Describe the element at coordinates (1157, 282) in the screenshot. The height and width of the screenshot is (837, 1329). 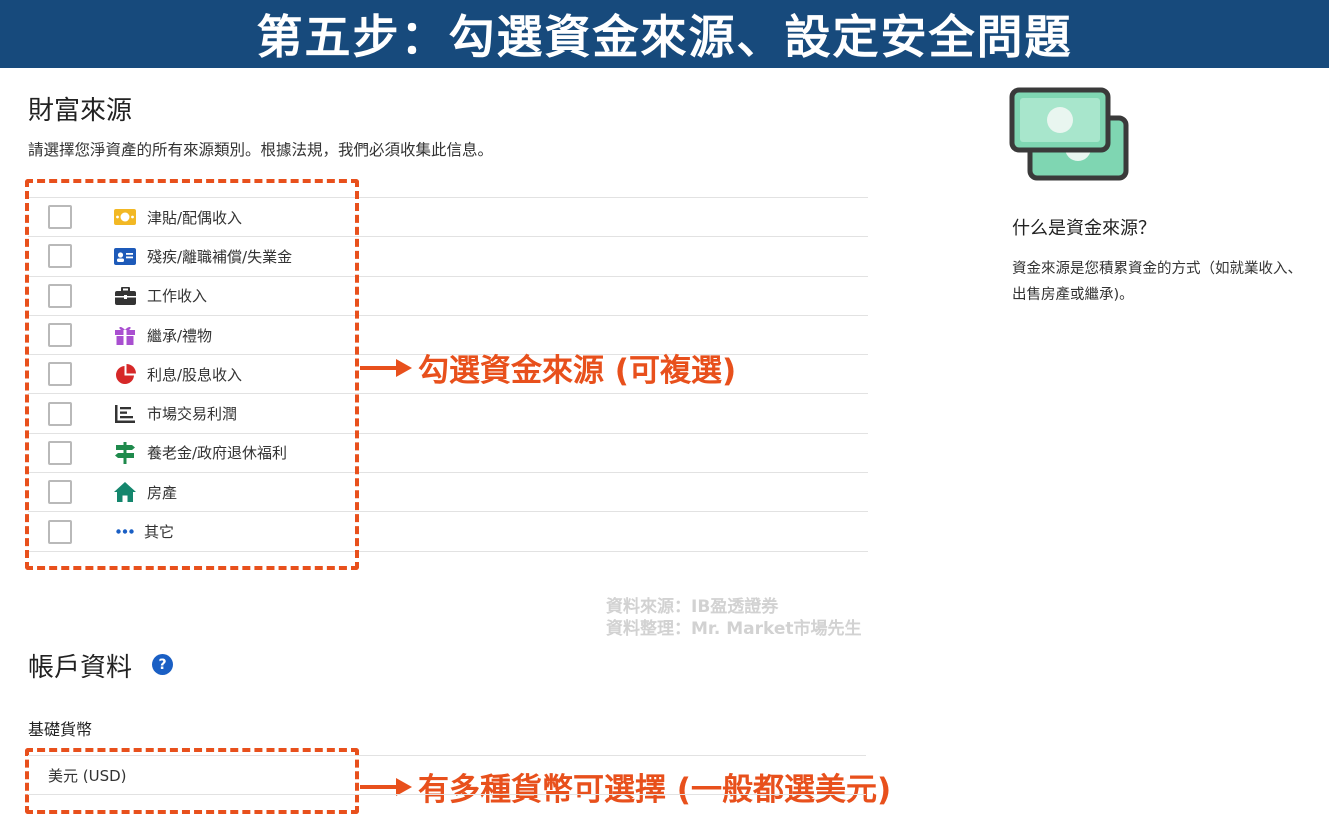
I see `side-text: 資金來源是您積累資金的方式（如就業收入、出售房產或繼承)。` at that location.